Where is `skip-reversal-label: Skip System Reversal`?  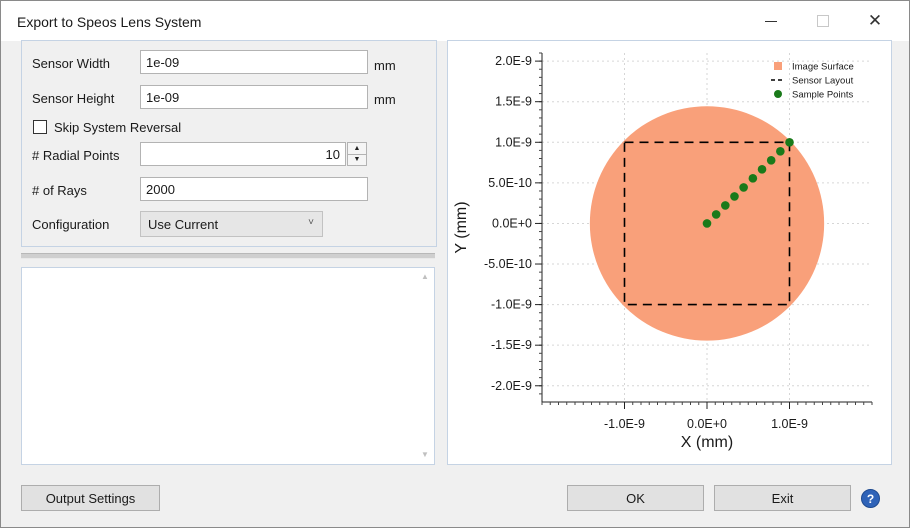 skip-reversal-label: Skip System Reversal is located at coordinates (118, 127).